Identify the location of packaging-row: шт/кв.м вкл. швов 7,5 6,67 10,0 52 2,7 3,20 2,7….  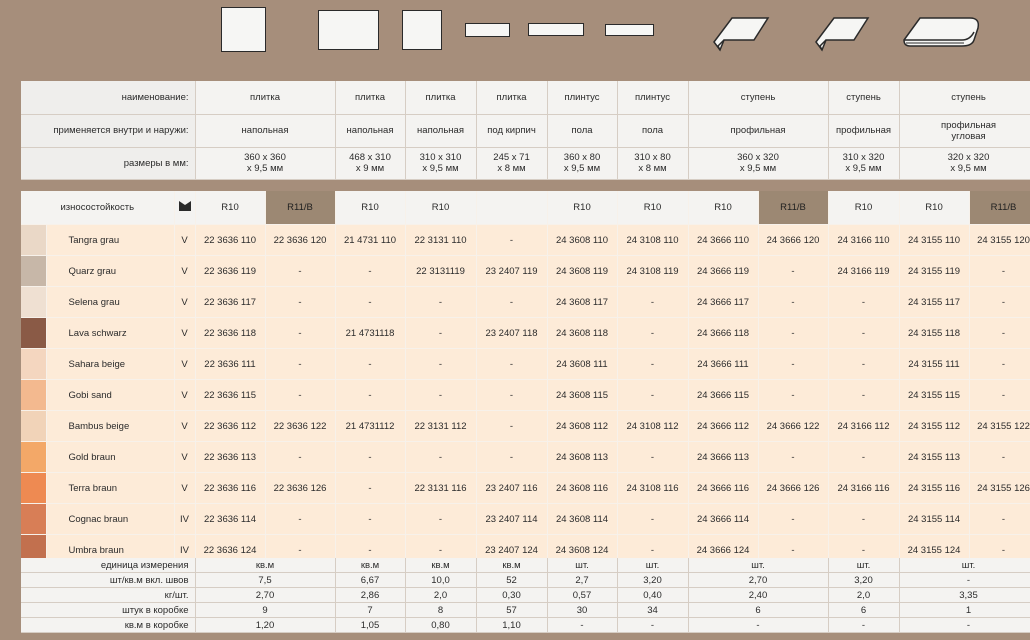
(525, 580).